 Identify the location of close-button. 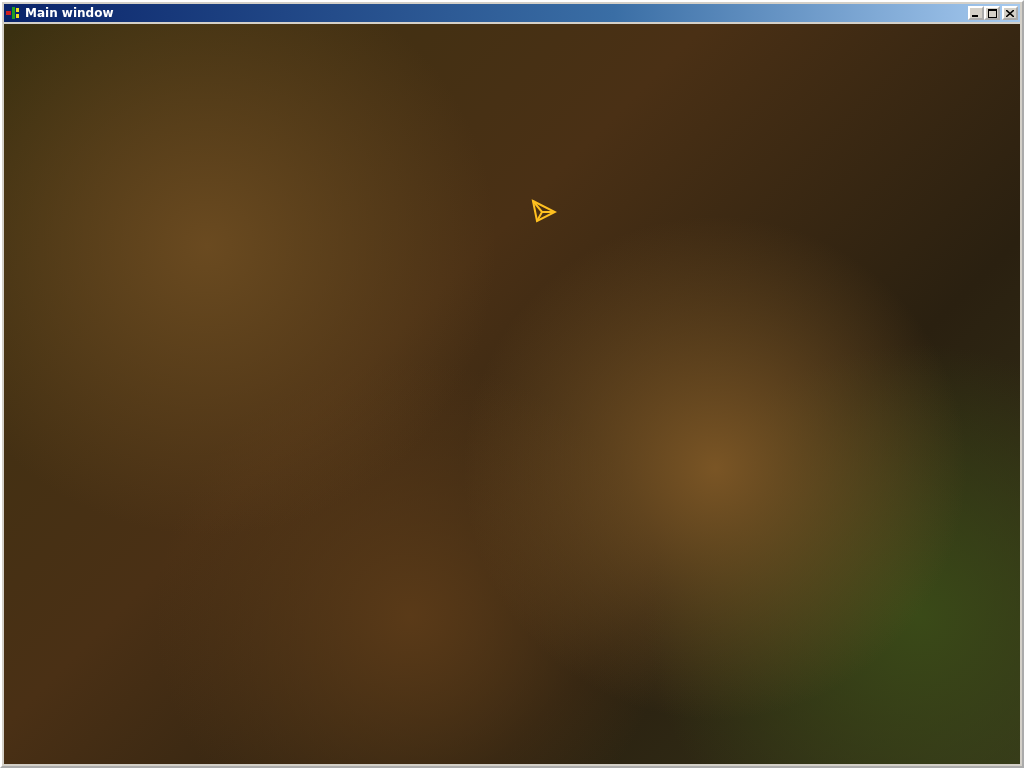
(1010, 13).